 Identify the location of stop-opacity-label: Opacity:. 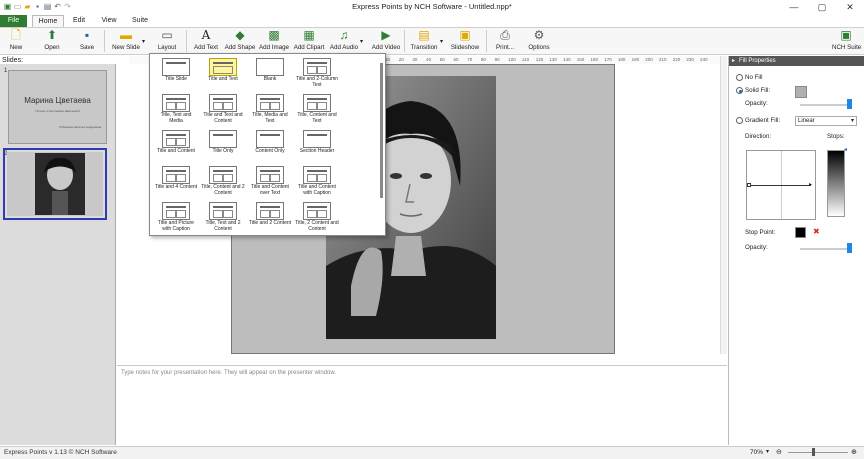
(756, 247).